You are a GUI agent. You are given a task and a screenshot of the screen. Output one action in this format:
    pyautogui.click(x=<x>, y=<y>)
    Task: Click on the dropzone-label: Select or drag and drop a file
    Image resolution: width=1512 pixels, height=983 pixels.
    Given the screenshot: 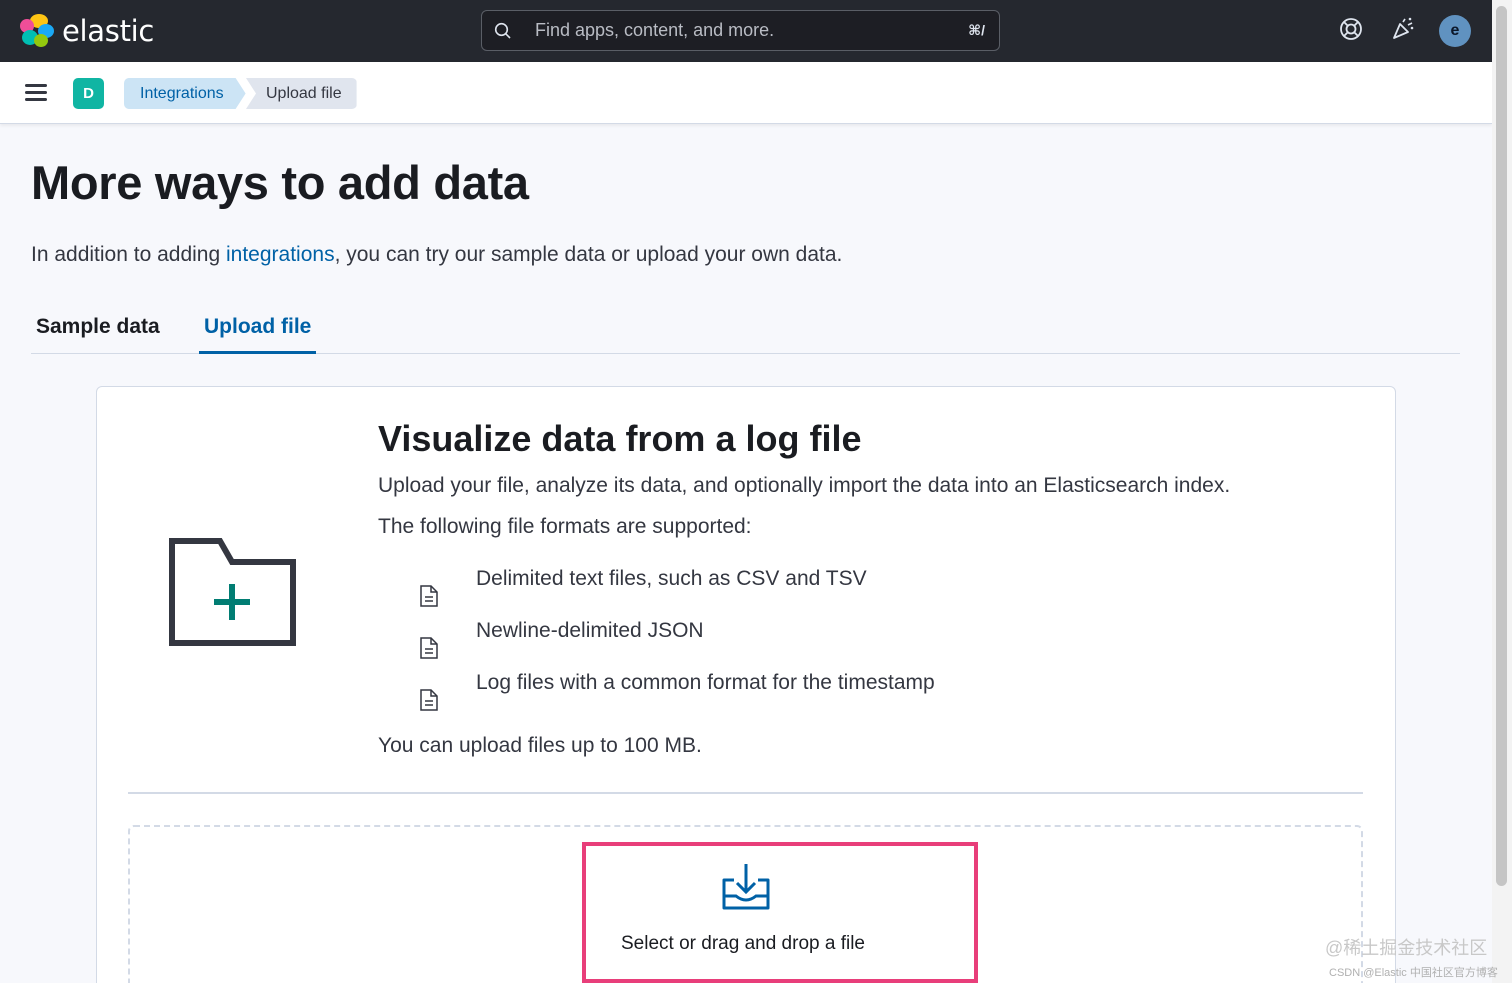 What is the action you would take?
    pyautogui.click(x=743, y=944)
    